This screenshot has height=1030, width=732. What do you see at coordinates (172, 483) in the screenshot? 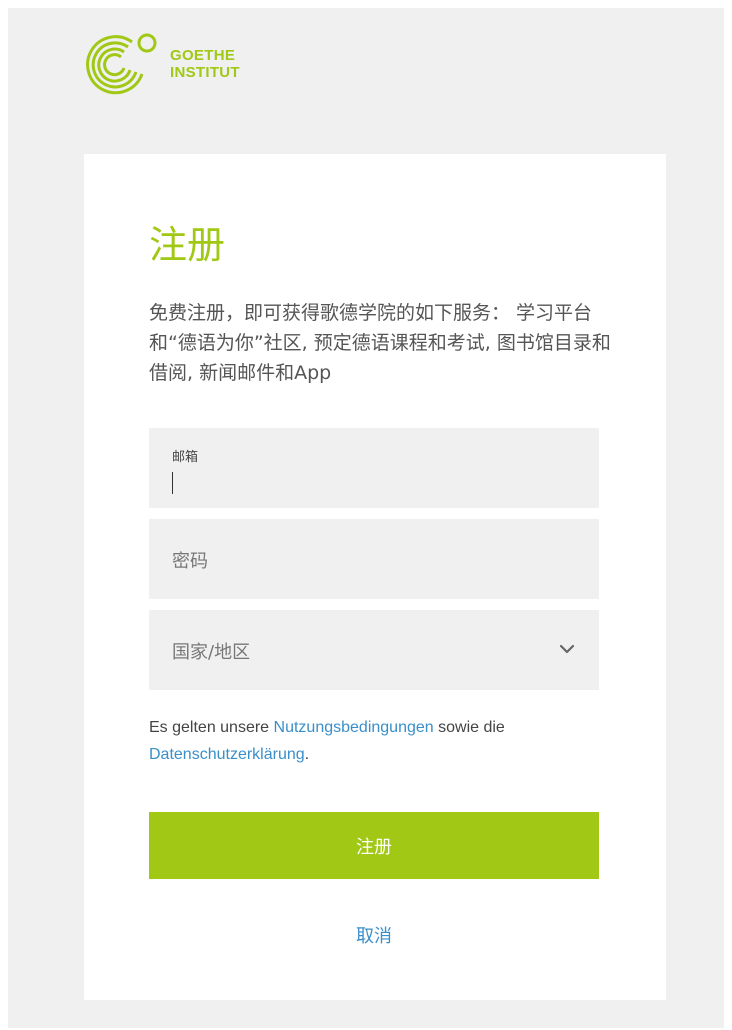
I see `text-cursor` at bounding box center [172, 483].